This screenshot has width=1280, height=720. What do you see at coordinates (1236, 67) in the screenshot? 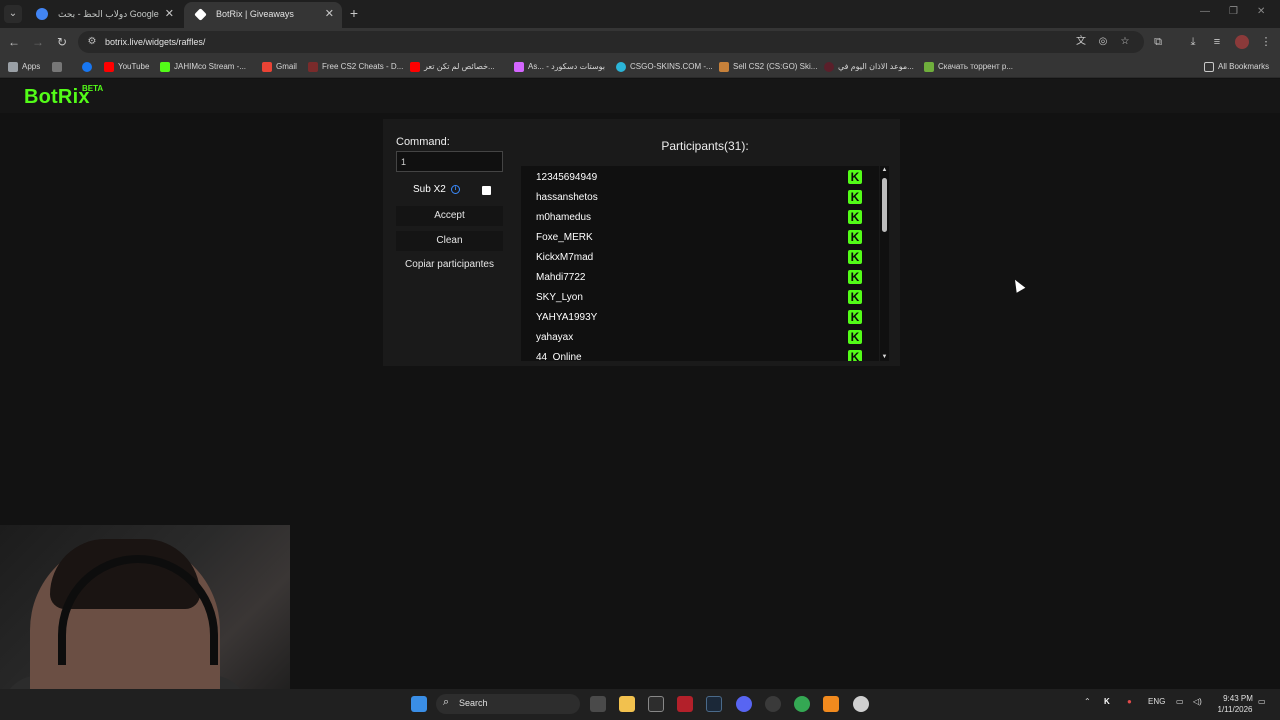
I see `all-bookmarks: All Bookmarks` at bounding box center [1236, 67].